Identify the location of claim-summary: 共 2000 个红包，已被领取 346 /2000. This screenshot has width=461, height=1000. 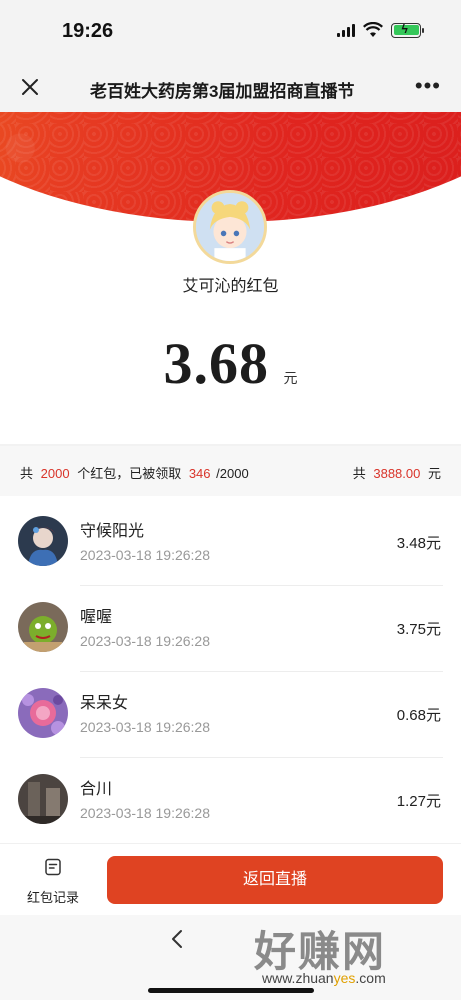
(134, 473).